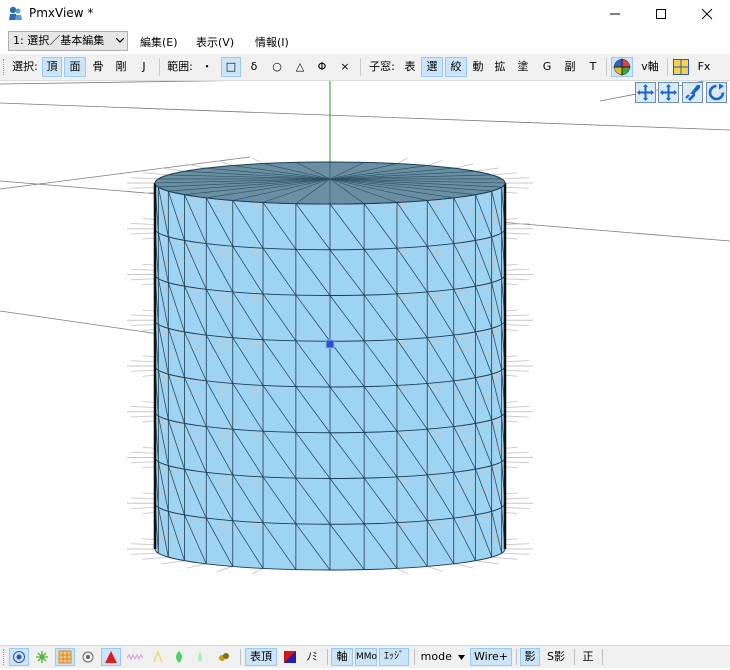 The height and width of the screenshot is (670, 730). Describe the element at coordinates (144, 67) in the screenshot. I see `select-joint-button: J` at that location.